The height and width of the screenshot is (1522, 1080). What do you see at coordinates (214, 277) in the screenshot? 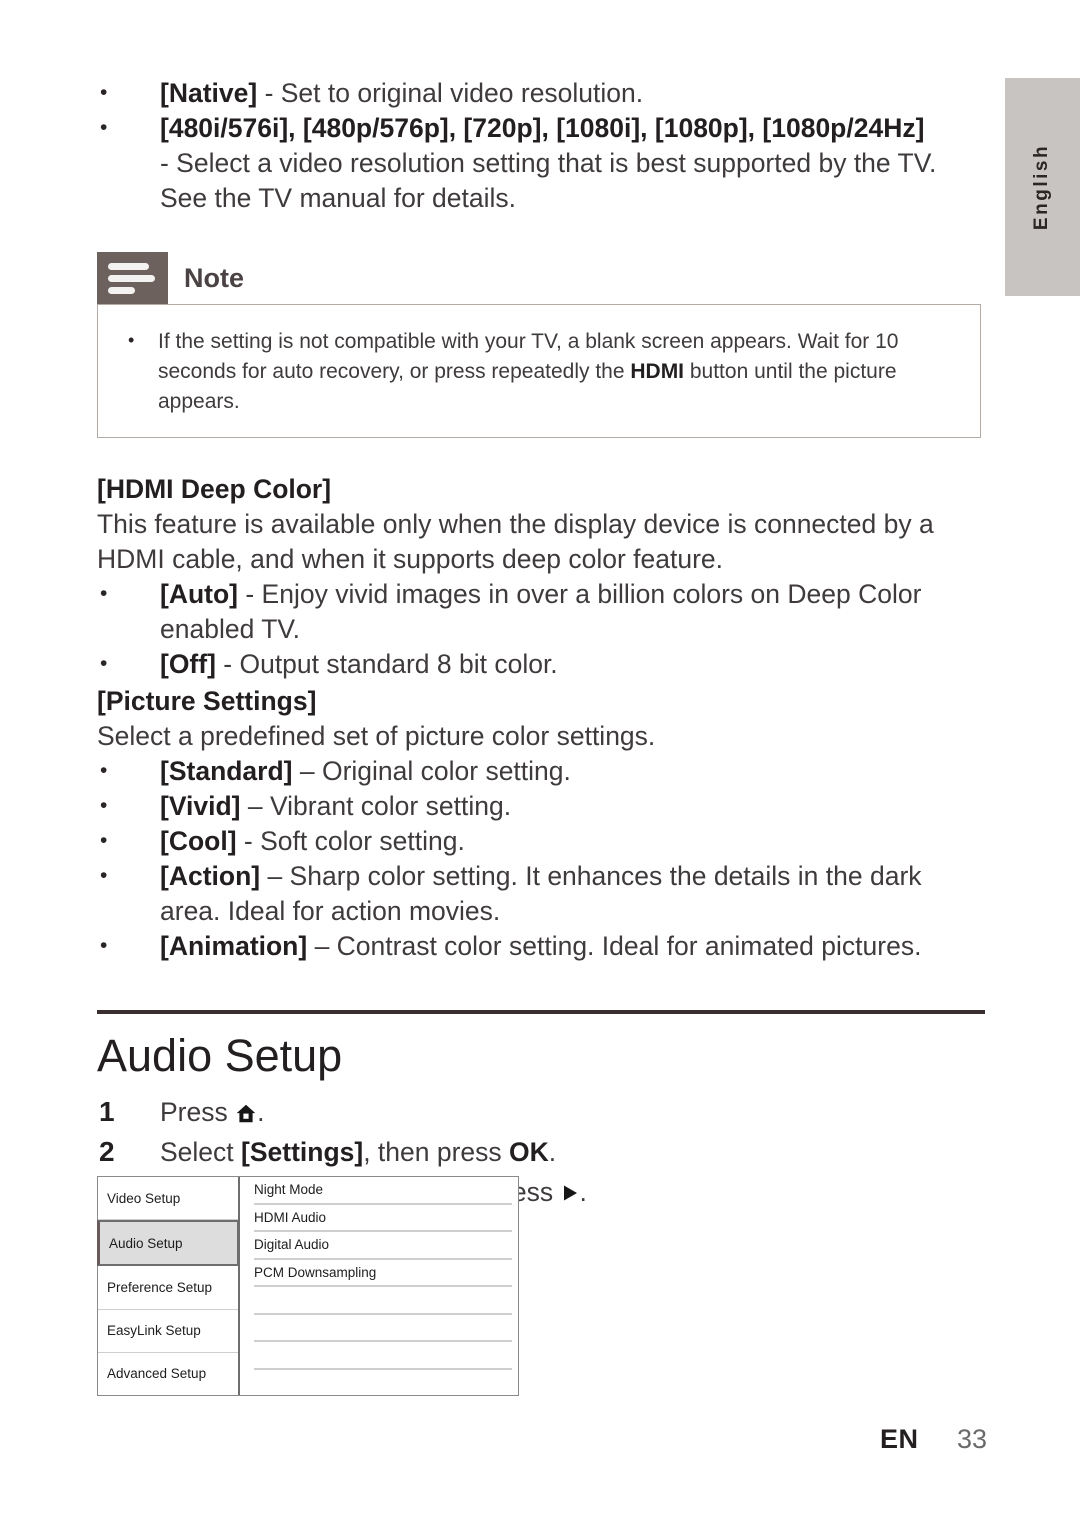
I see `note-title: Note` at bounding box center [214, 277].